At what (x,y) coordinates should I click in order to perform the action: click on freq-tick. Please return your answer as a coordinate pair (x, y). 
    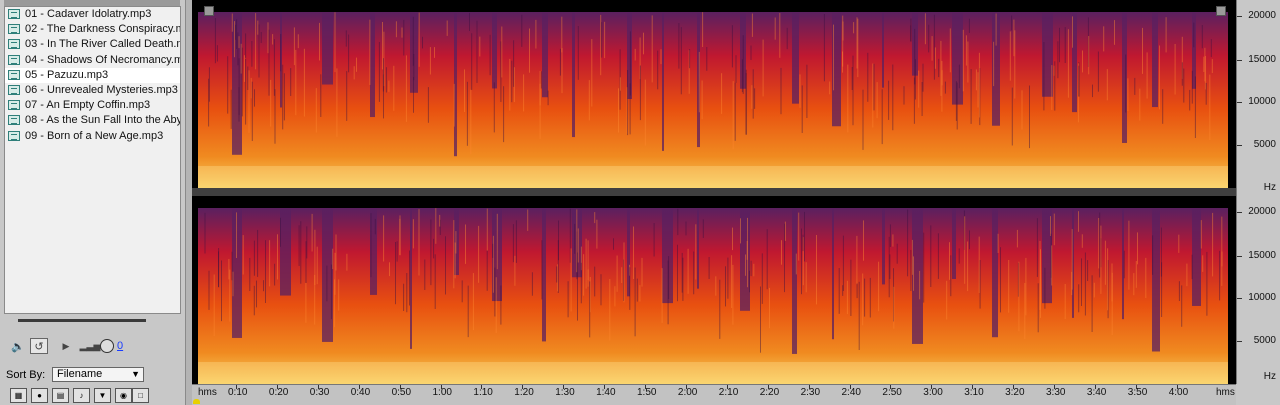
    Looking at the image, I should click on (1239, 298).